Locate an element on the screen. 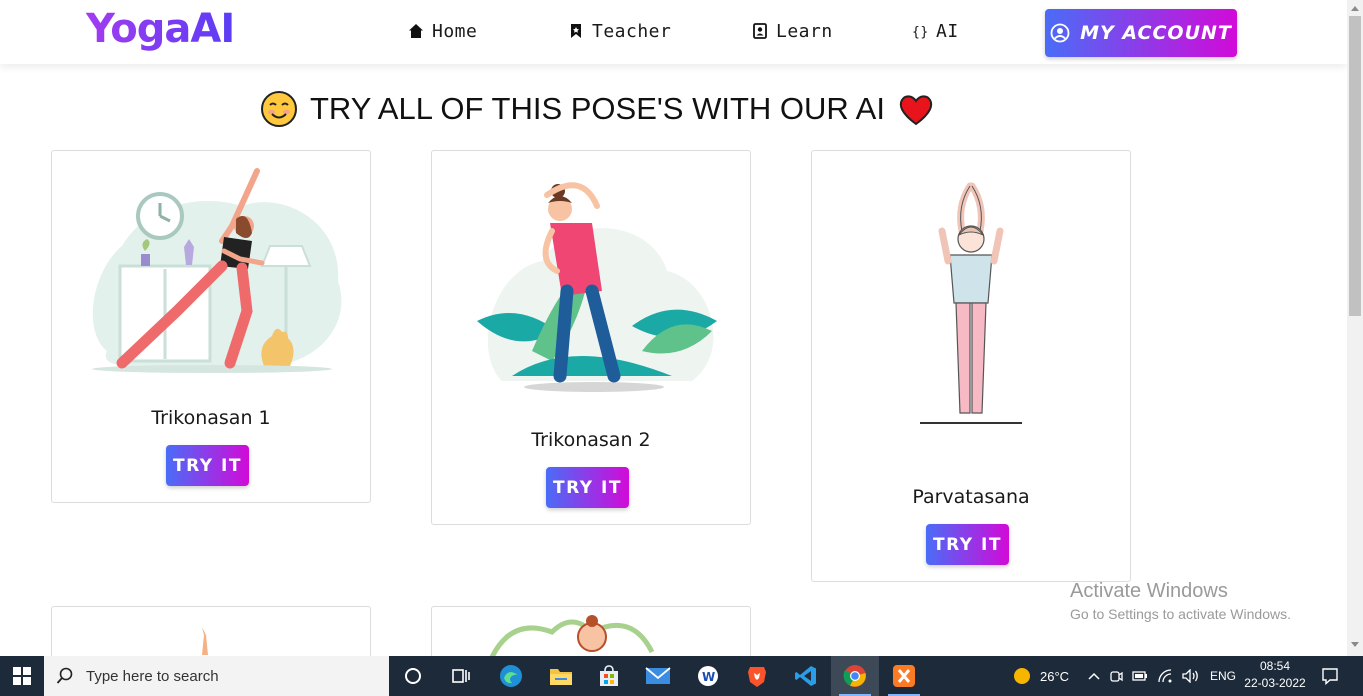 Image resolution: width=1363 pixels, height=696 pixels. meet-now-icon is located at coordinates (1116, 676).